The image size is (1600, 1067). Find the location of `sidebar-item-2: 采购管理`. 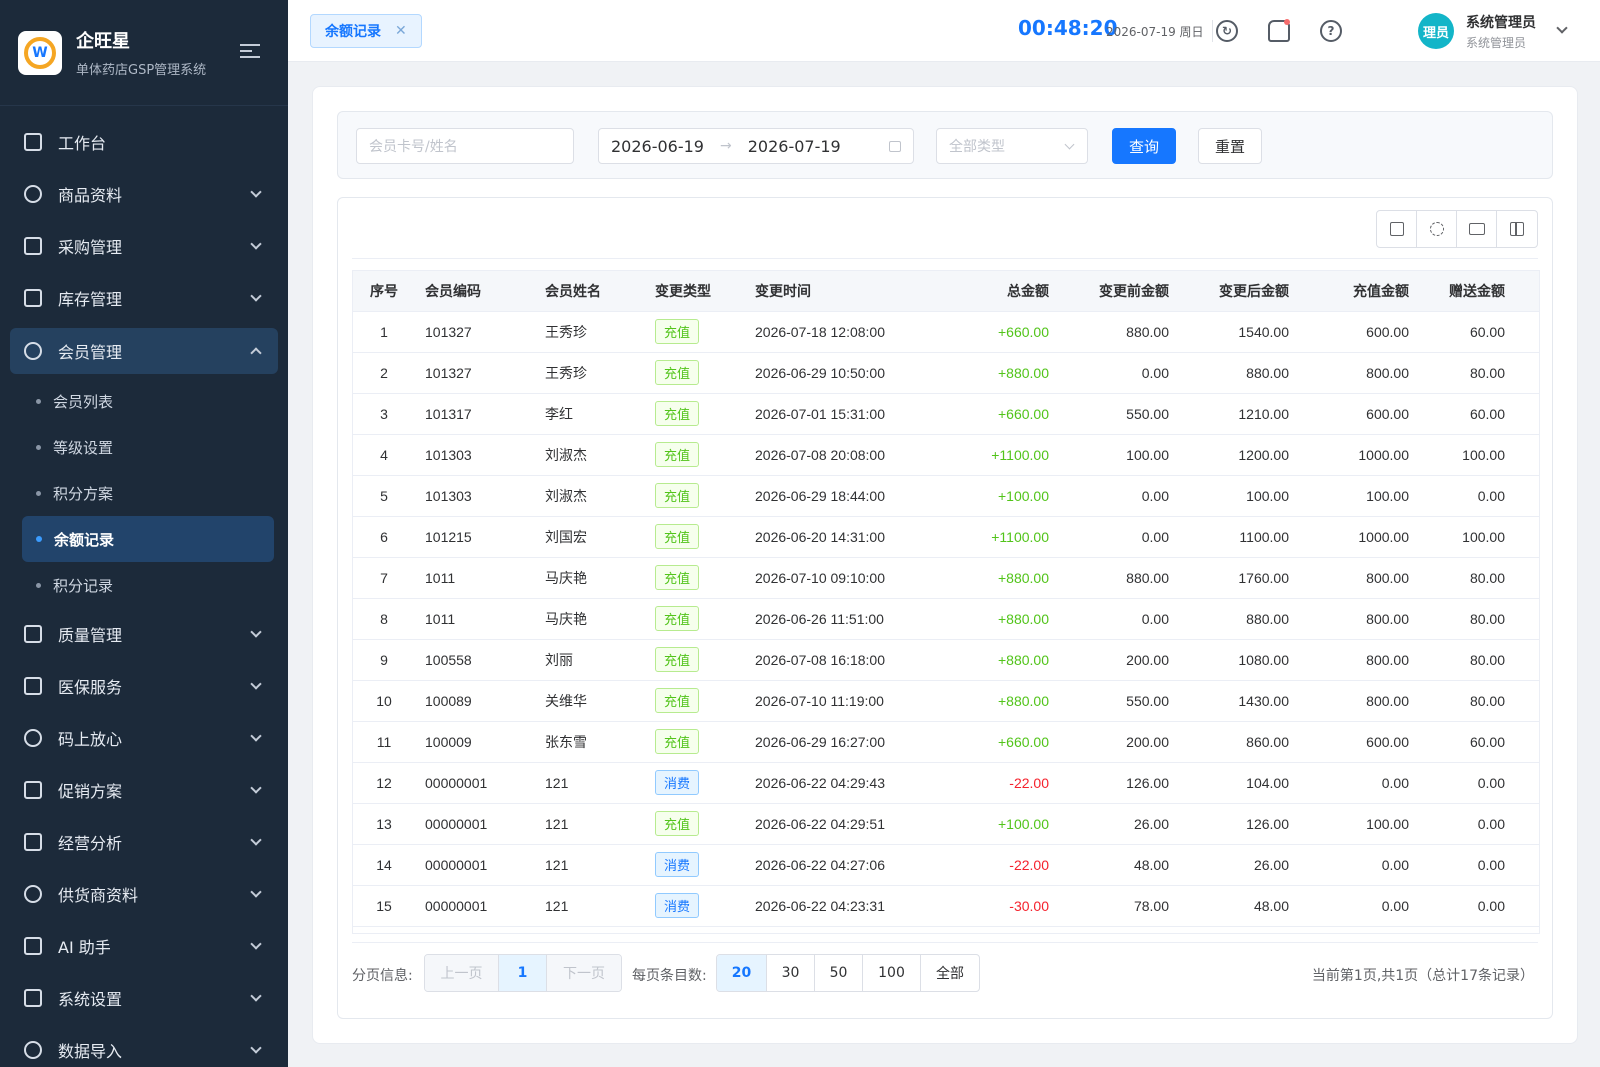

sidebar-item-2: 采购管理 is located at coordinates (144, 246).